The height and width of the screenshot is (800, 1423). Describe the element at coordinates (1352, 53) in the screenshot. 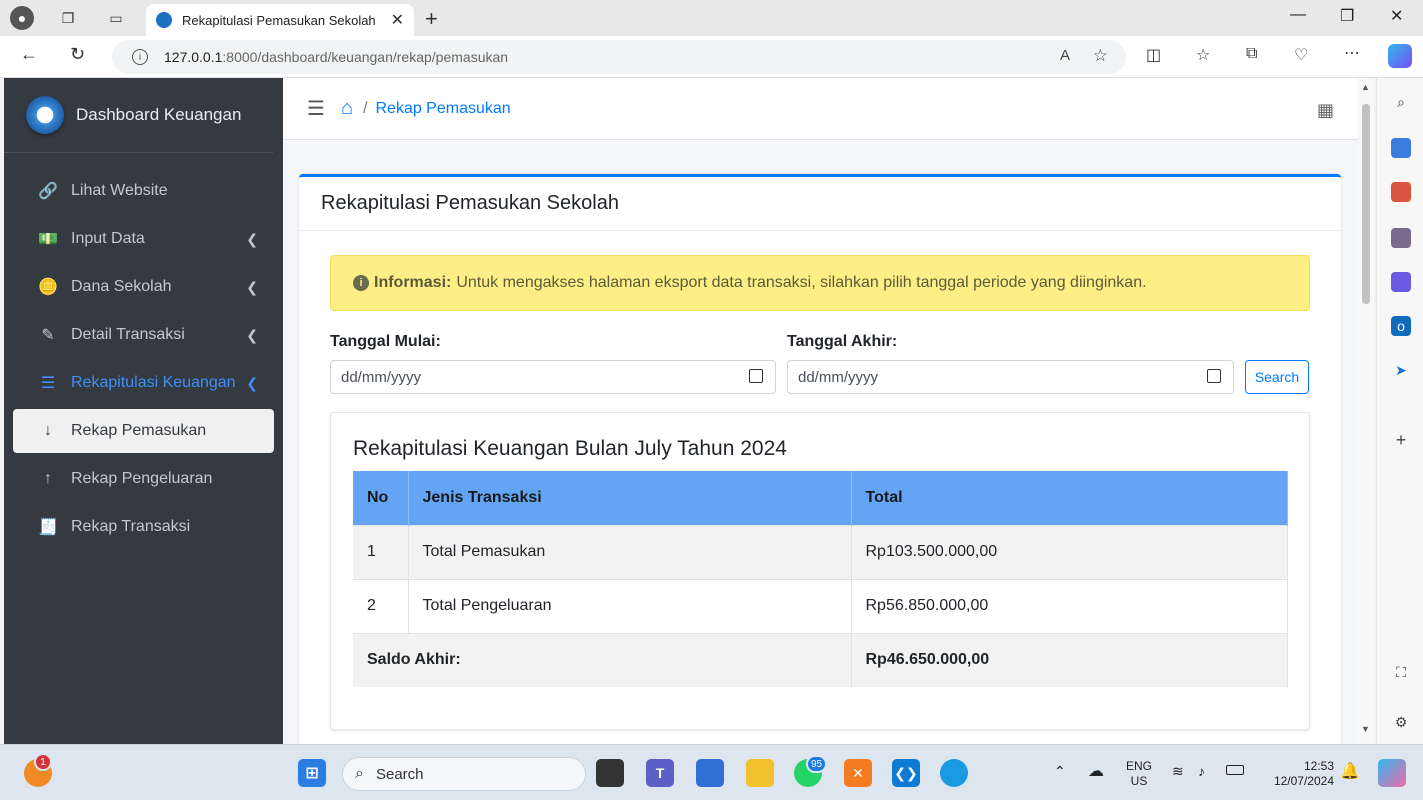

I see `more-menu-icon: ⋯` at that location.